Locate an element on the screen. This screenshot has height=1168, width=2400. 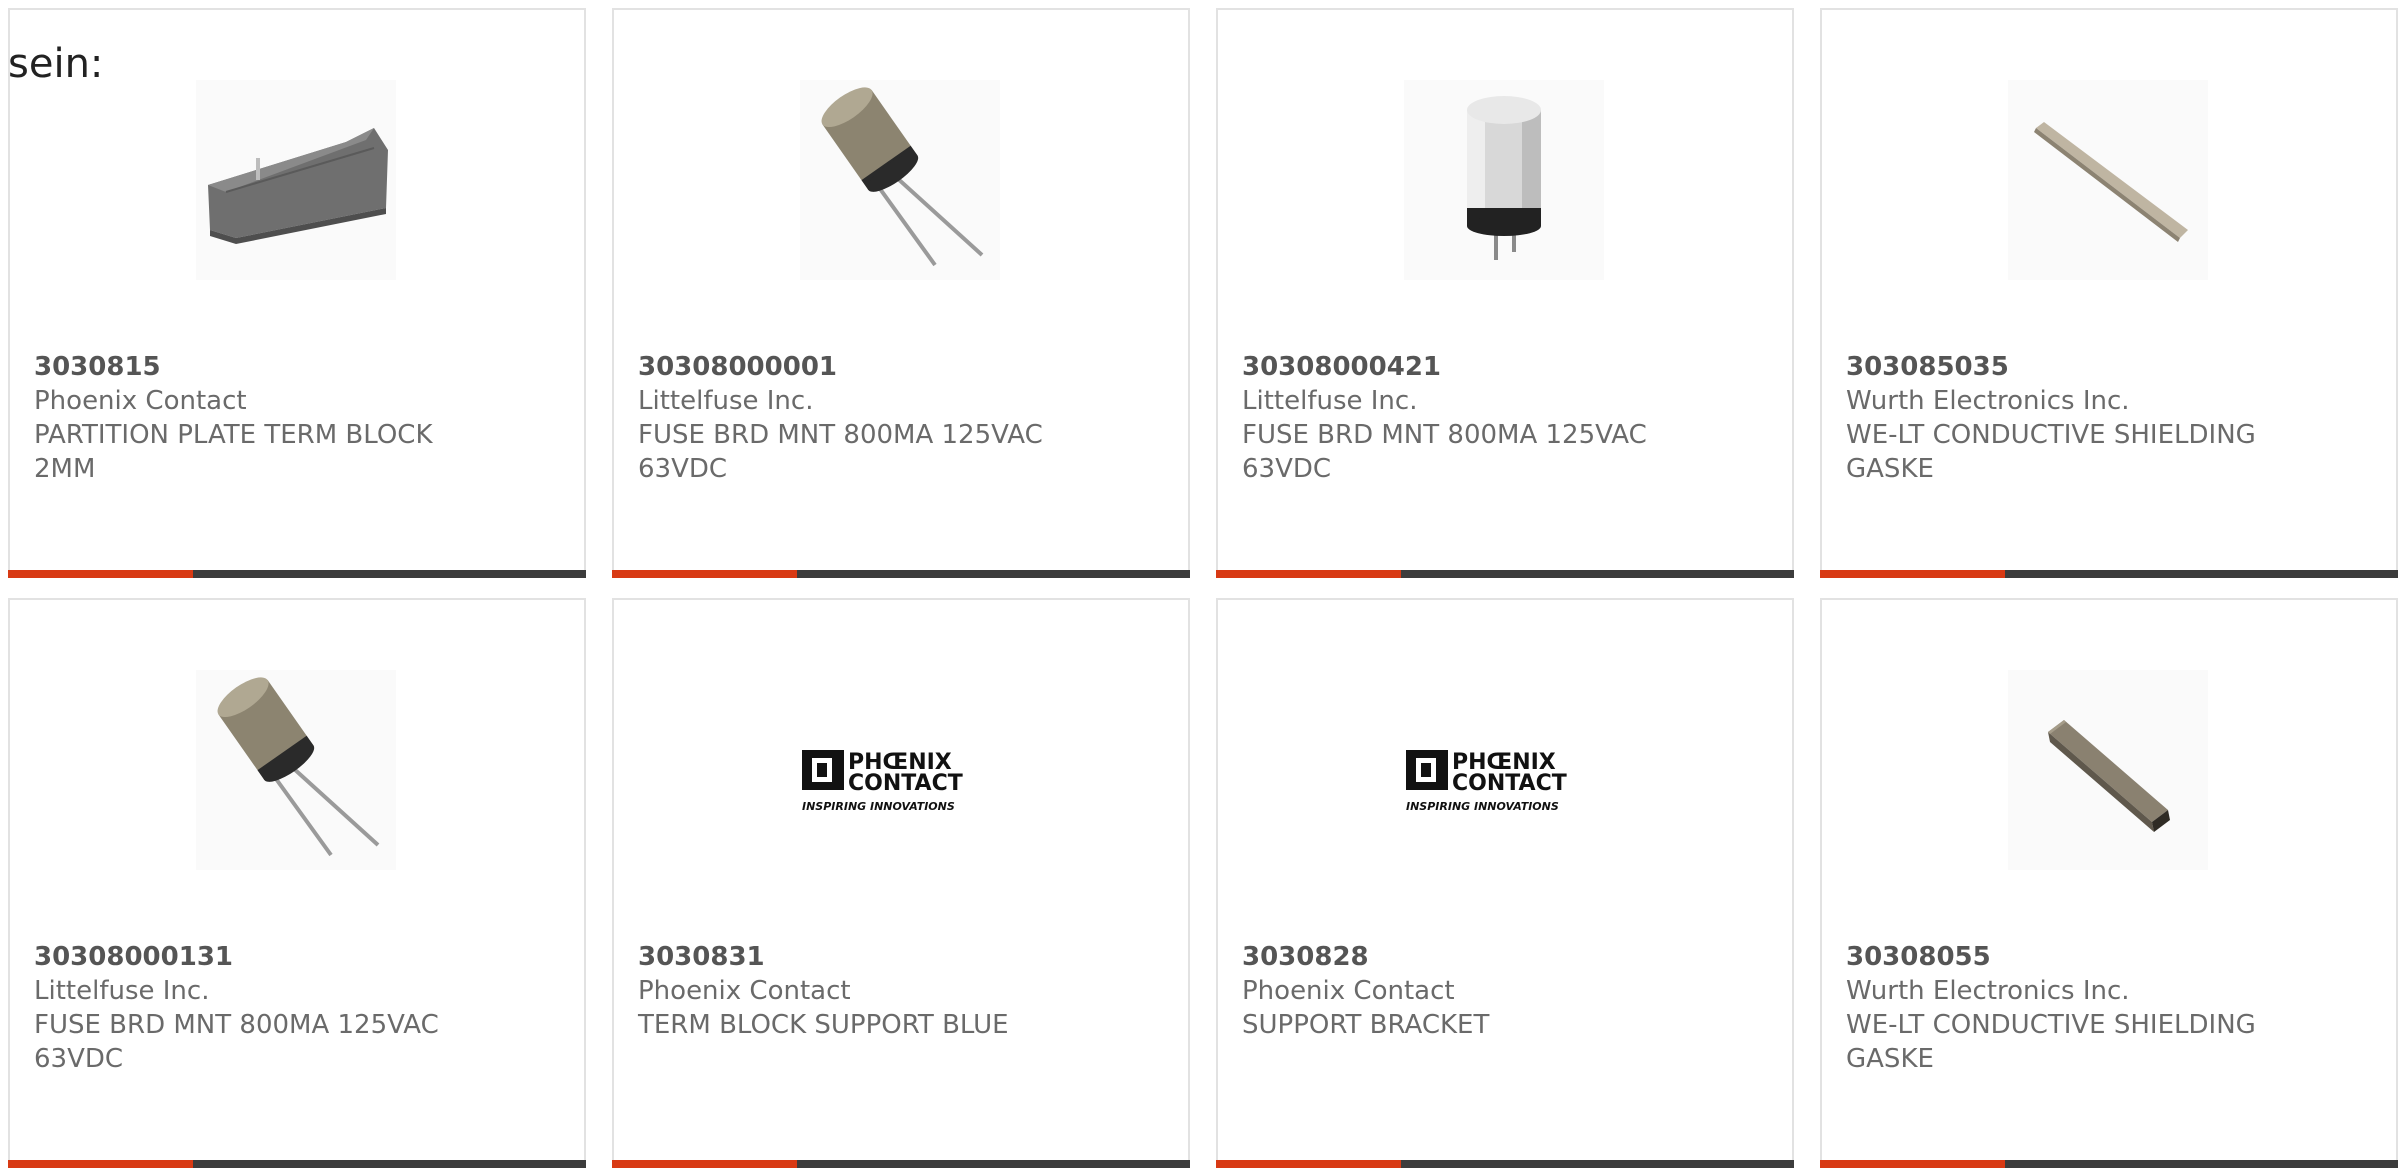
part-number-link: 303085035 is located at coordinates (2106, 367).